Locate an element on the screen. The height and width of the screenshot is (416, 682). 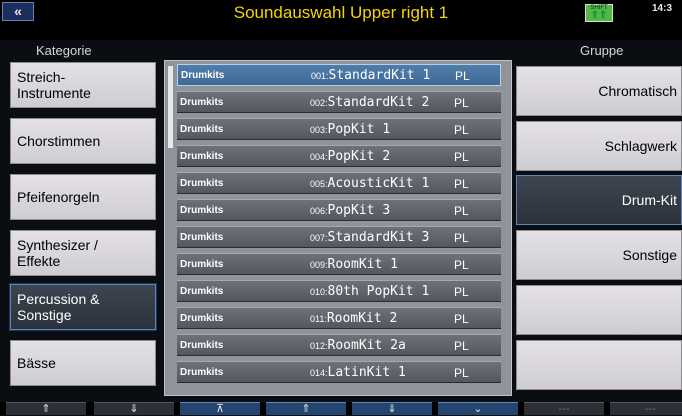
category-label: Percussion & Sonstige is located at coordinates (58, 307).